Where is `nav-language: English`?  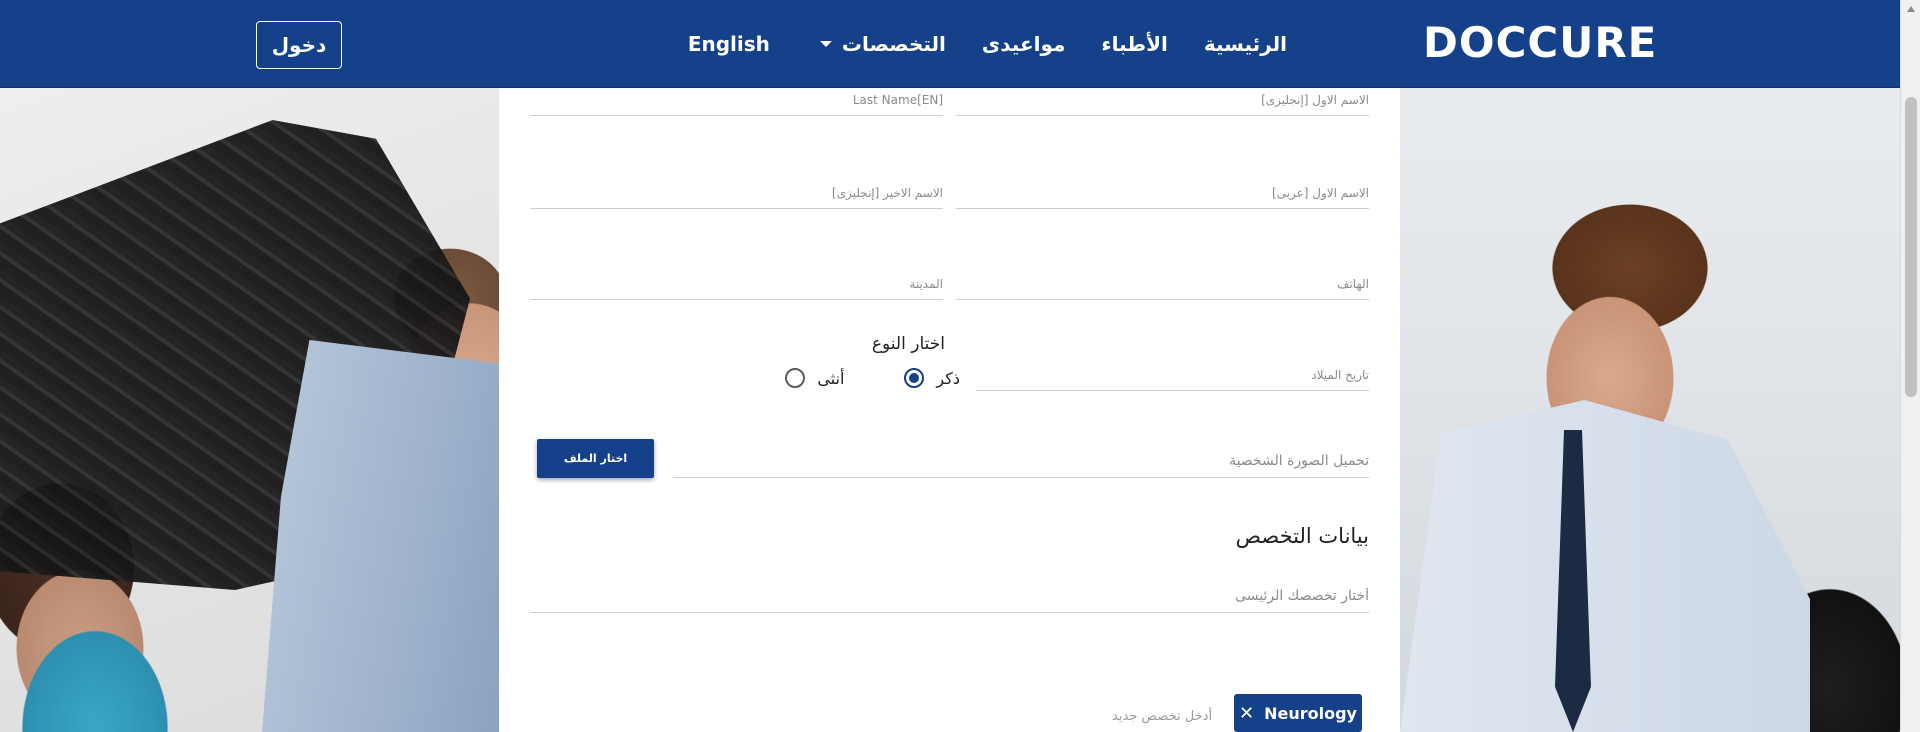
nav-language: English is located at coordinates (736, 44).